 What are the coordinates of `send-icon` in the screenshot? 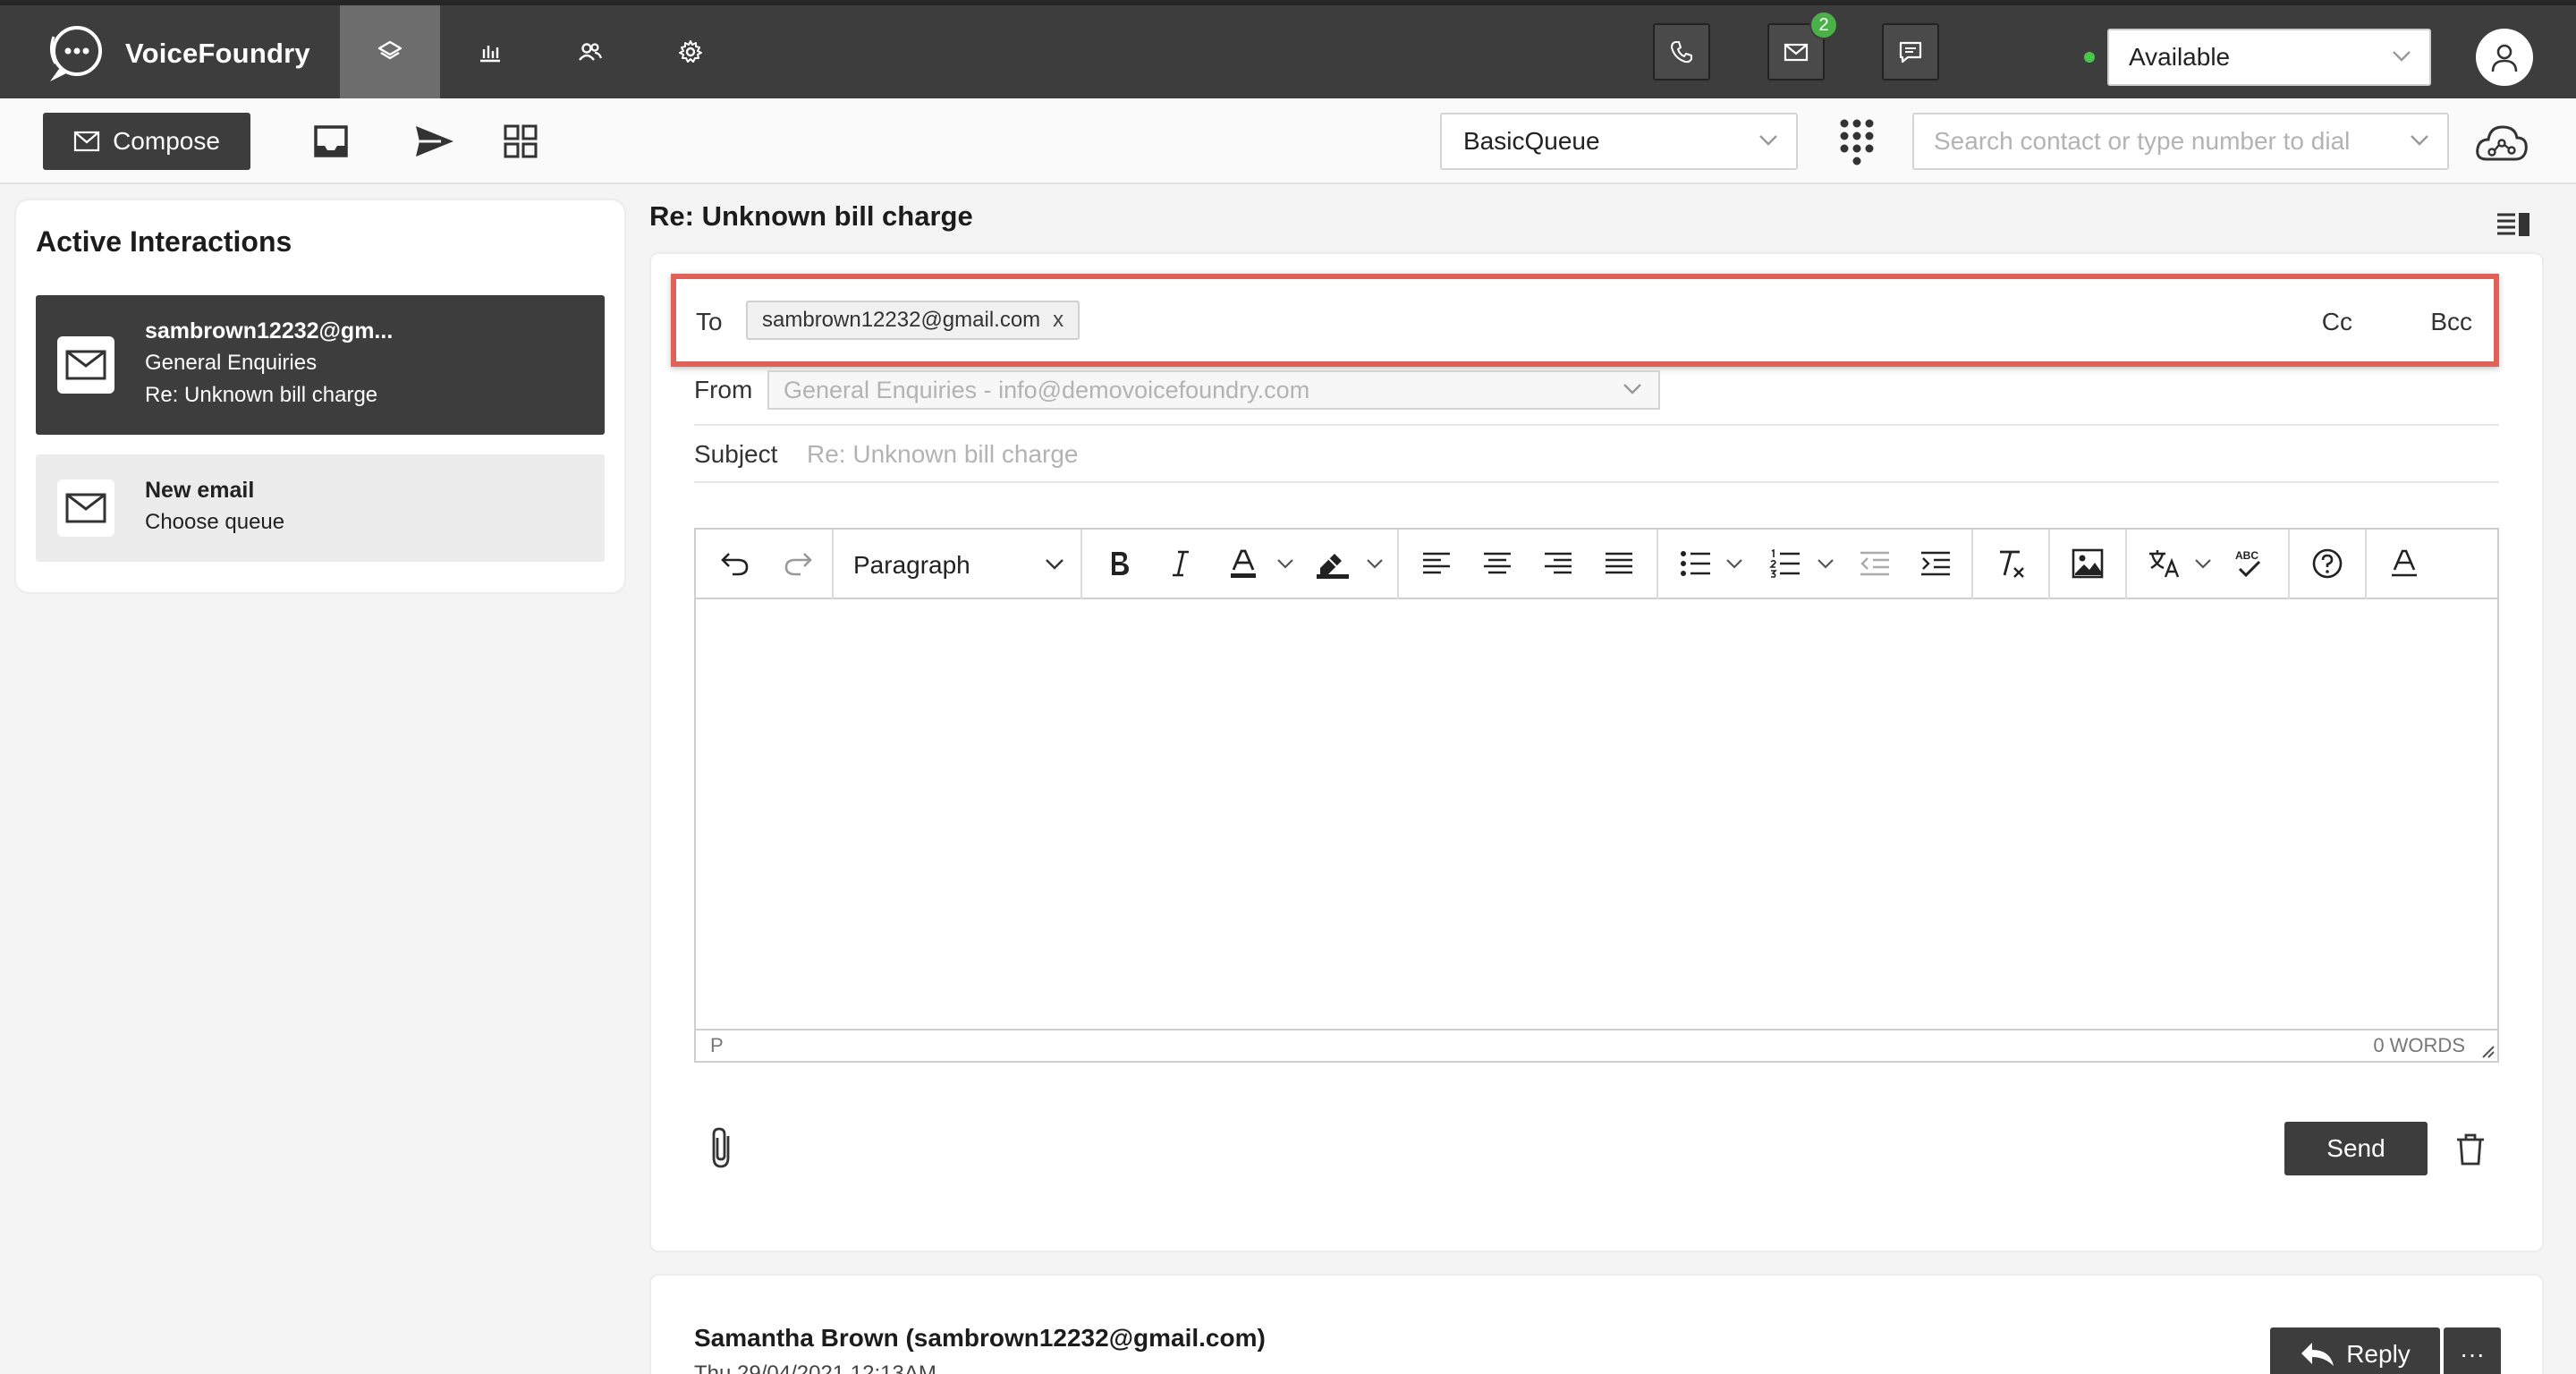 It's located at (434, 141).